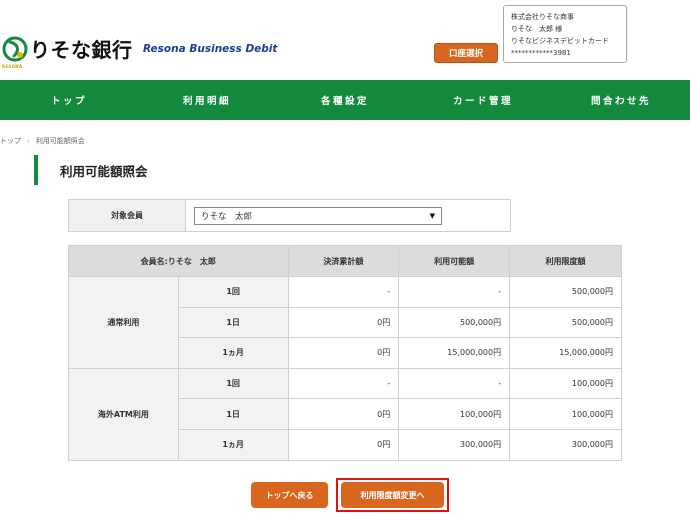  I want to click on bank-name: りそな銀行, so click(81, 50).